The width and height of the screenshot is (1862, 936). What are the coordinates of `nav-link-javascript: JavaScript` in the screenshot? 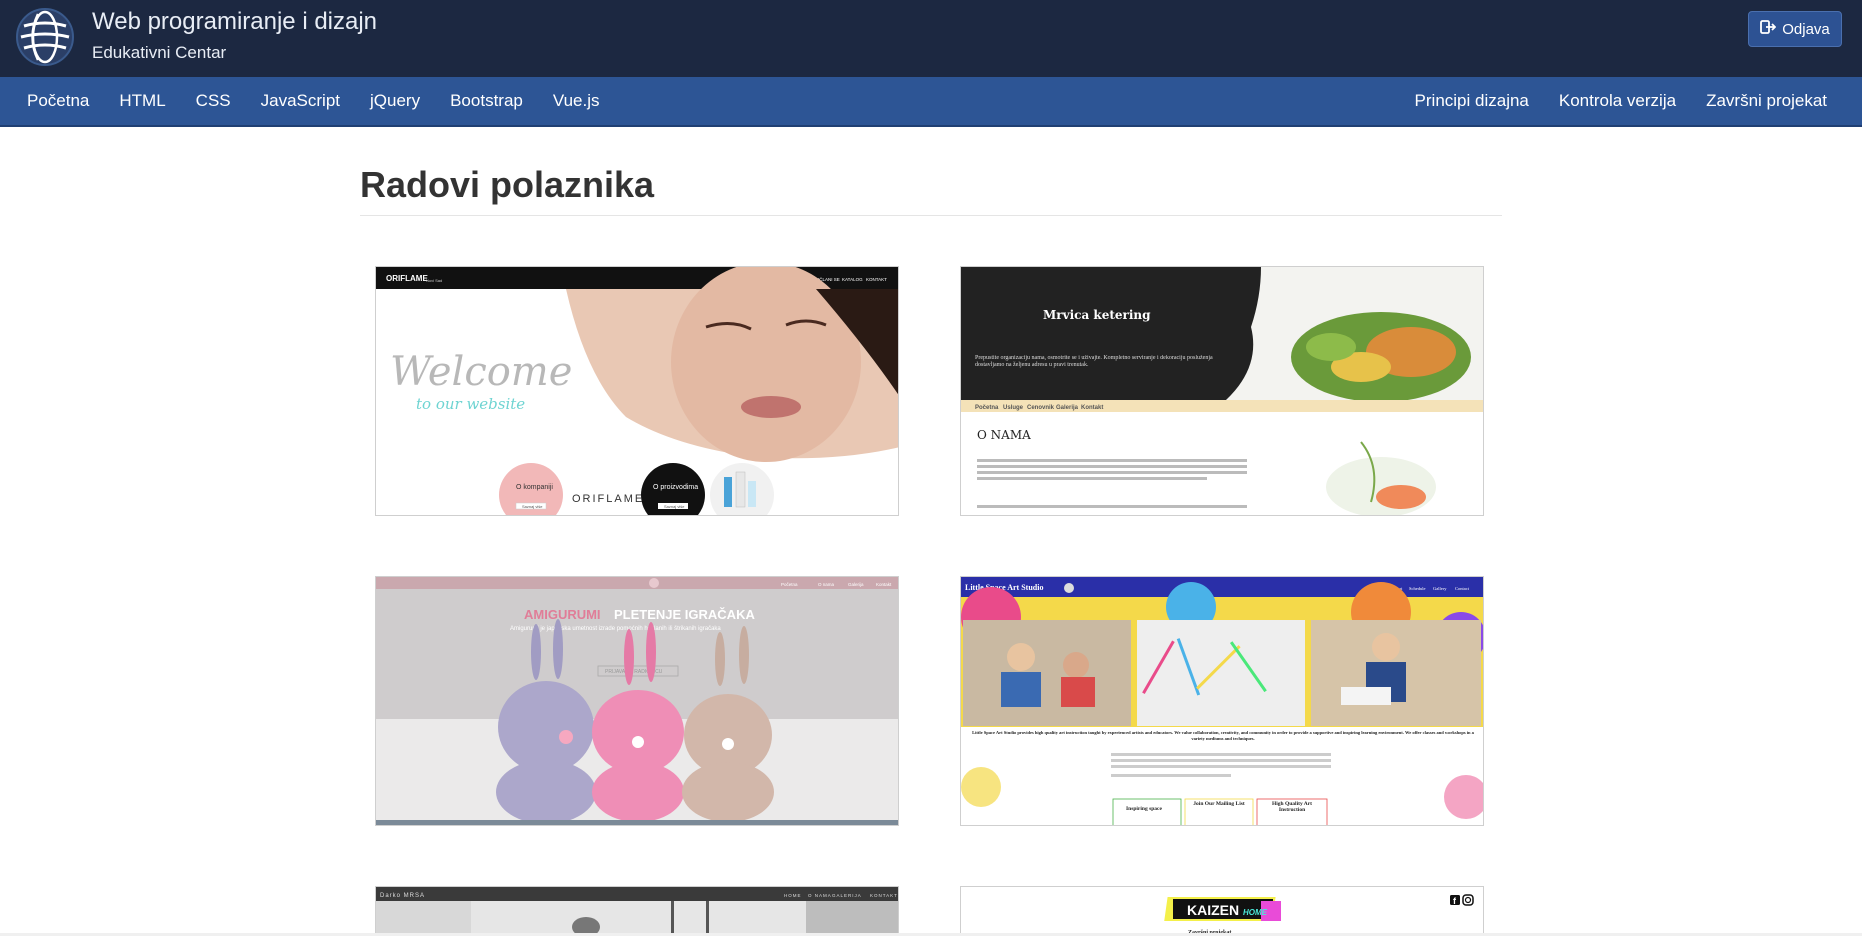 It's located at (300, 101).